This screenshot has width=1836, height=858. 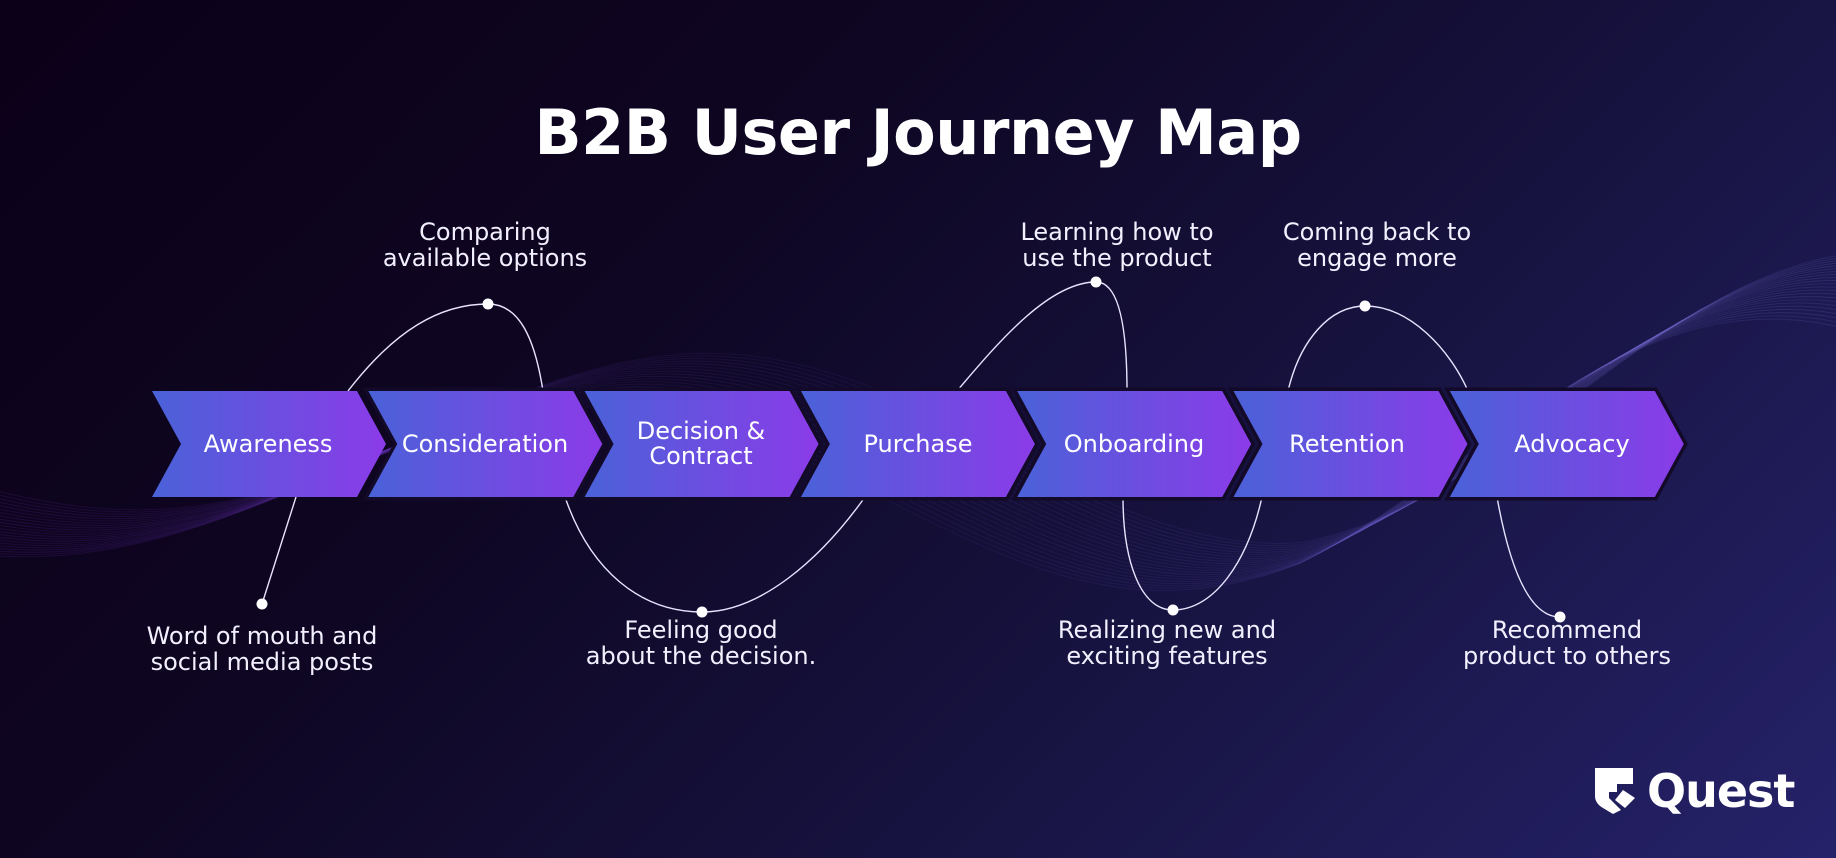 I want to click on stage-label: Onboarding, so click(x=1134, y=443).